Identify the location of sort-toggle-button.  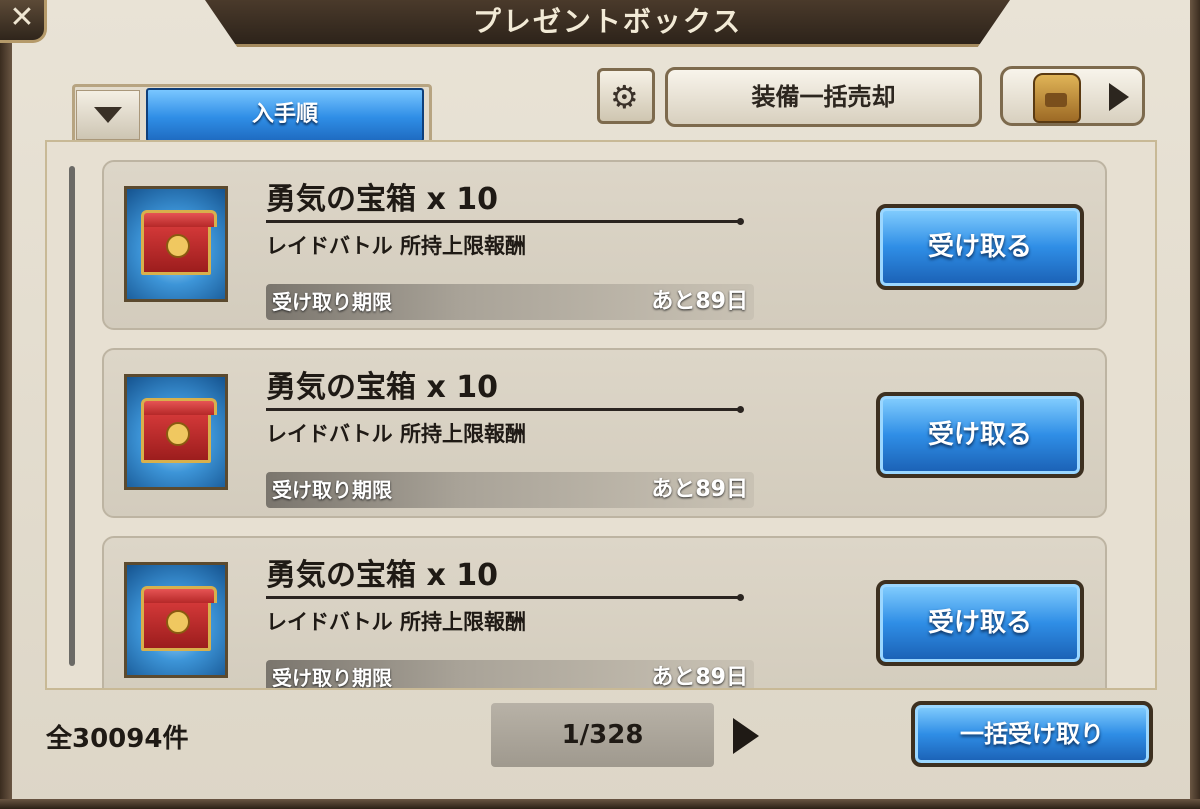
(108, 115).